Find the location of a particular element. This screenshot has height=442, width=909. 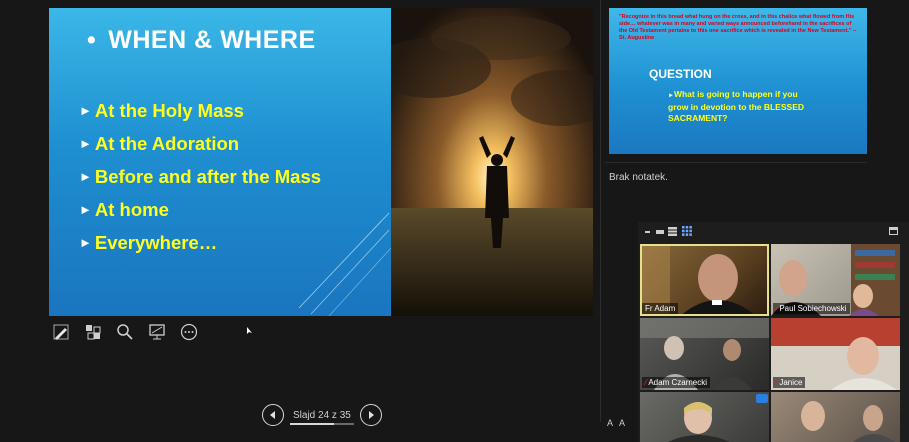

slide-progress-bar is located at coordinates (322, 423).